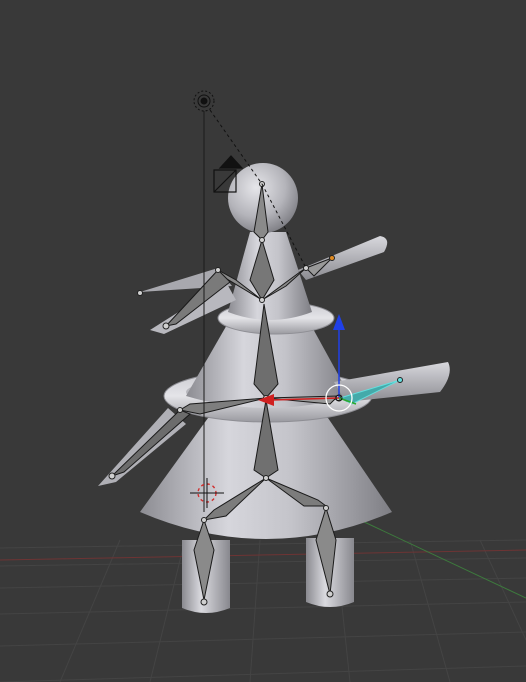  I want to click on x-axis-line, so click(263, 555).